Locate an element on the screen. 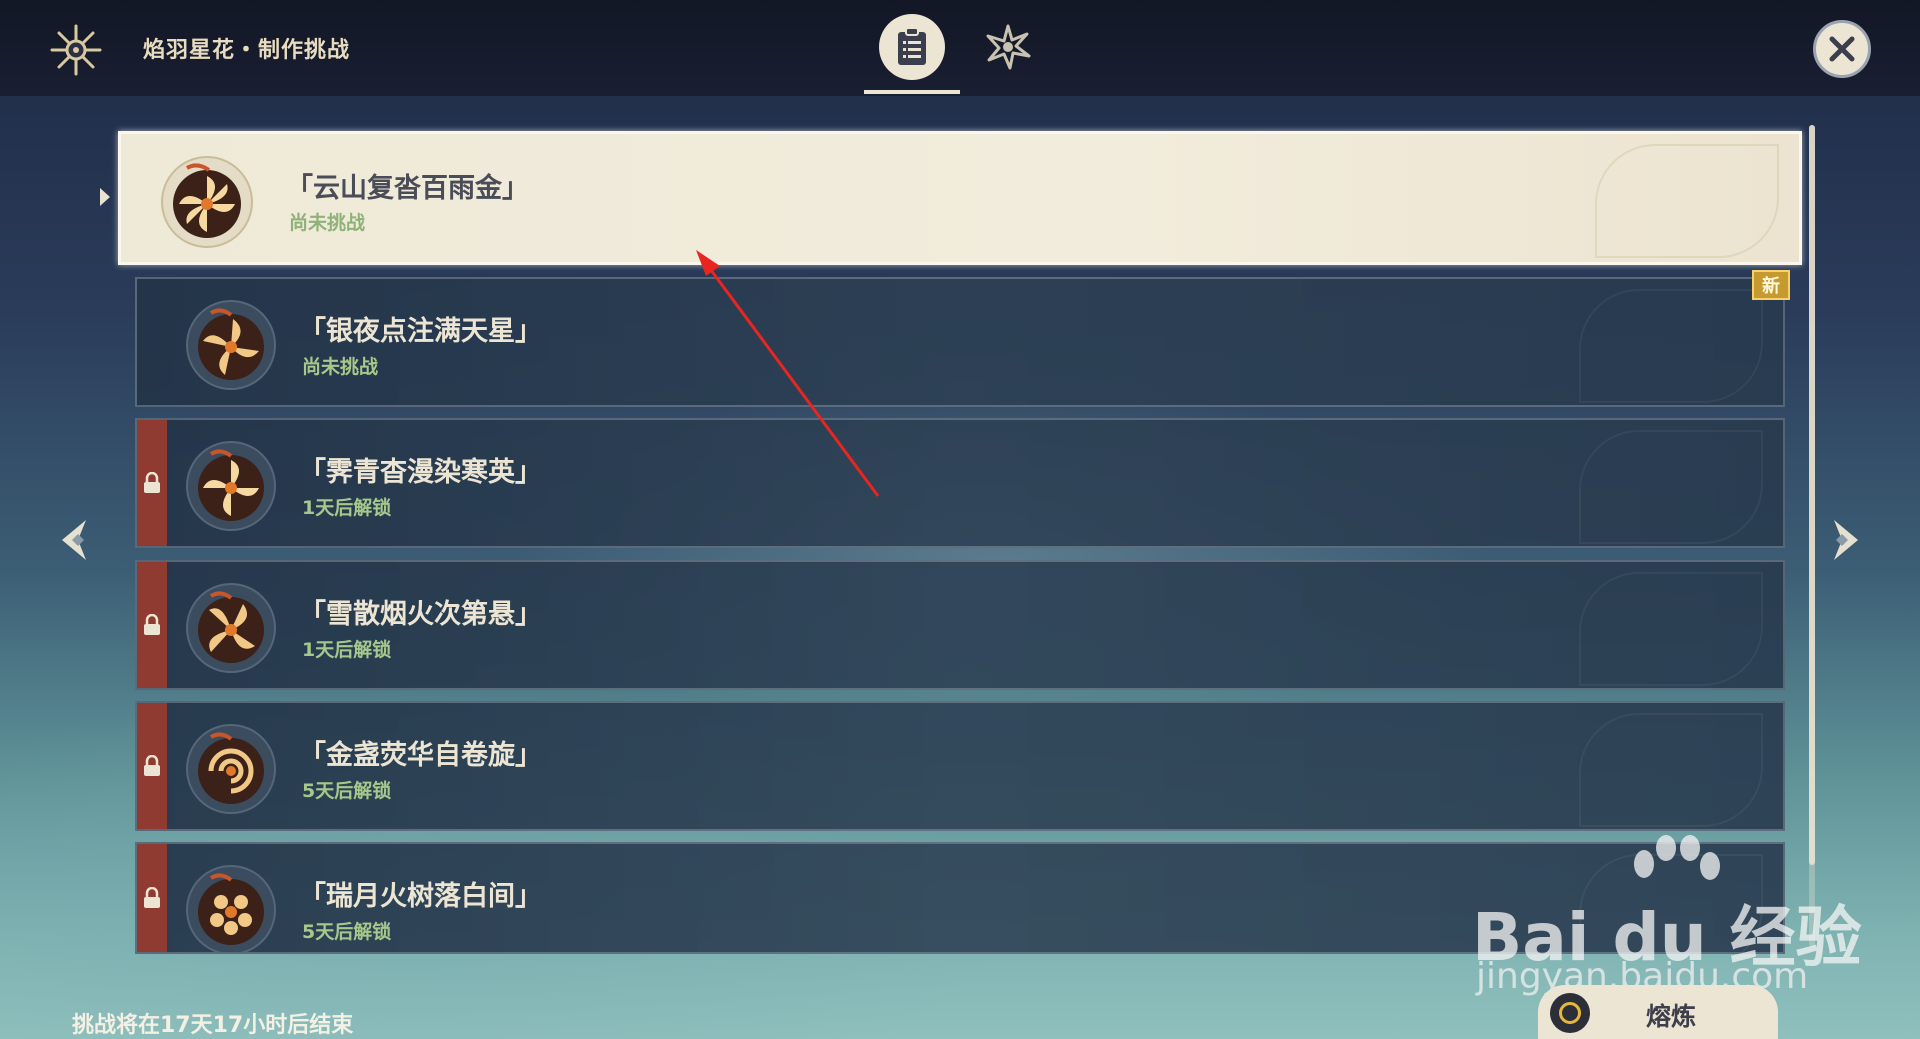 The height and width of the screenshot is (1039, 1920). previous-page-arrow is located at coordinates (76, 540).